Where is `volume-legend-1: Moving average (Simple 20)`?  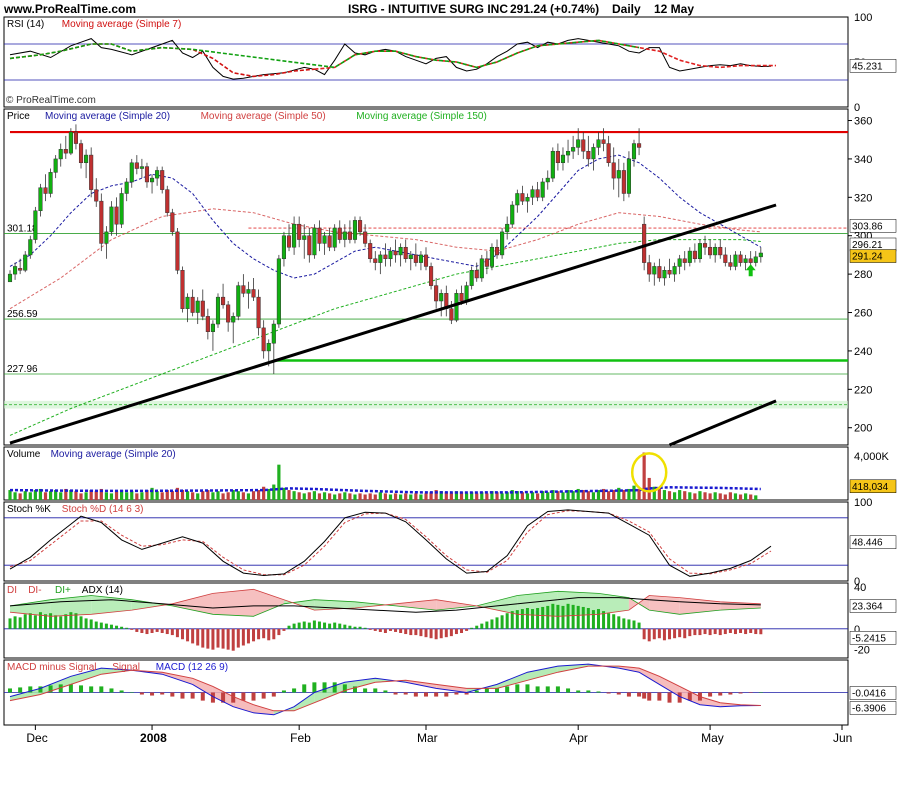 volume-legend-1: Moving average (Simple 20) is located at coordinates (113, 454).